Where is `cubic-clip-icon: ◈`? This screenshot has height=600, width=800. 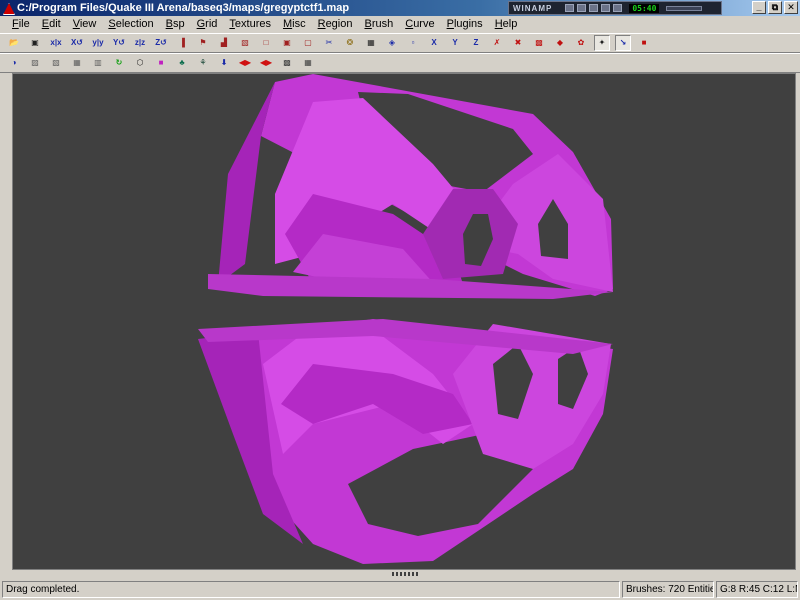 cubic-clip-icon: ◈ is located at coordinates (392, 43).